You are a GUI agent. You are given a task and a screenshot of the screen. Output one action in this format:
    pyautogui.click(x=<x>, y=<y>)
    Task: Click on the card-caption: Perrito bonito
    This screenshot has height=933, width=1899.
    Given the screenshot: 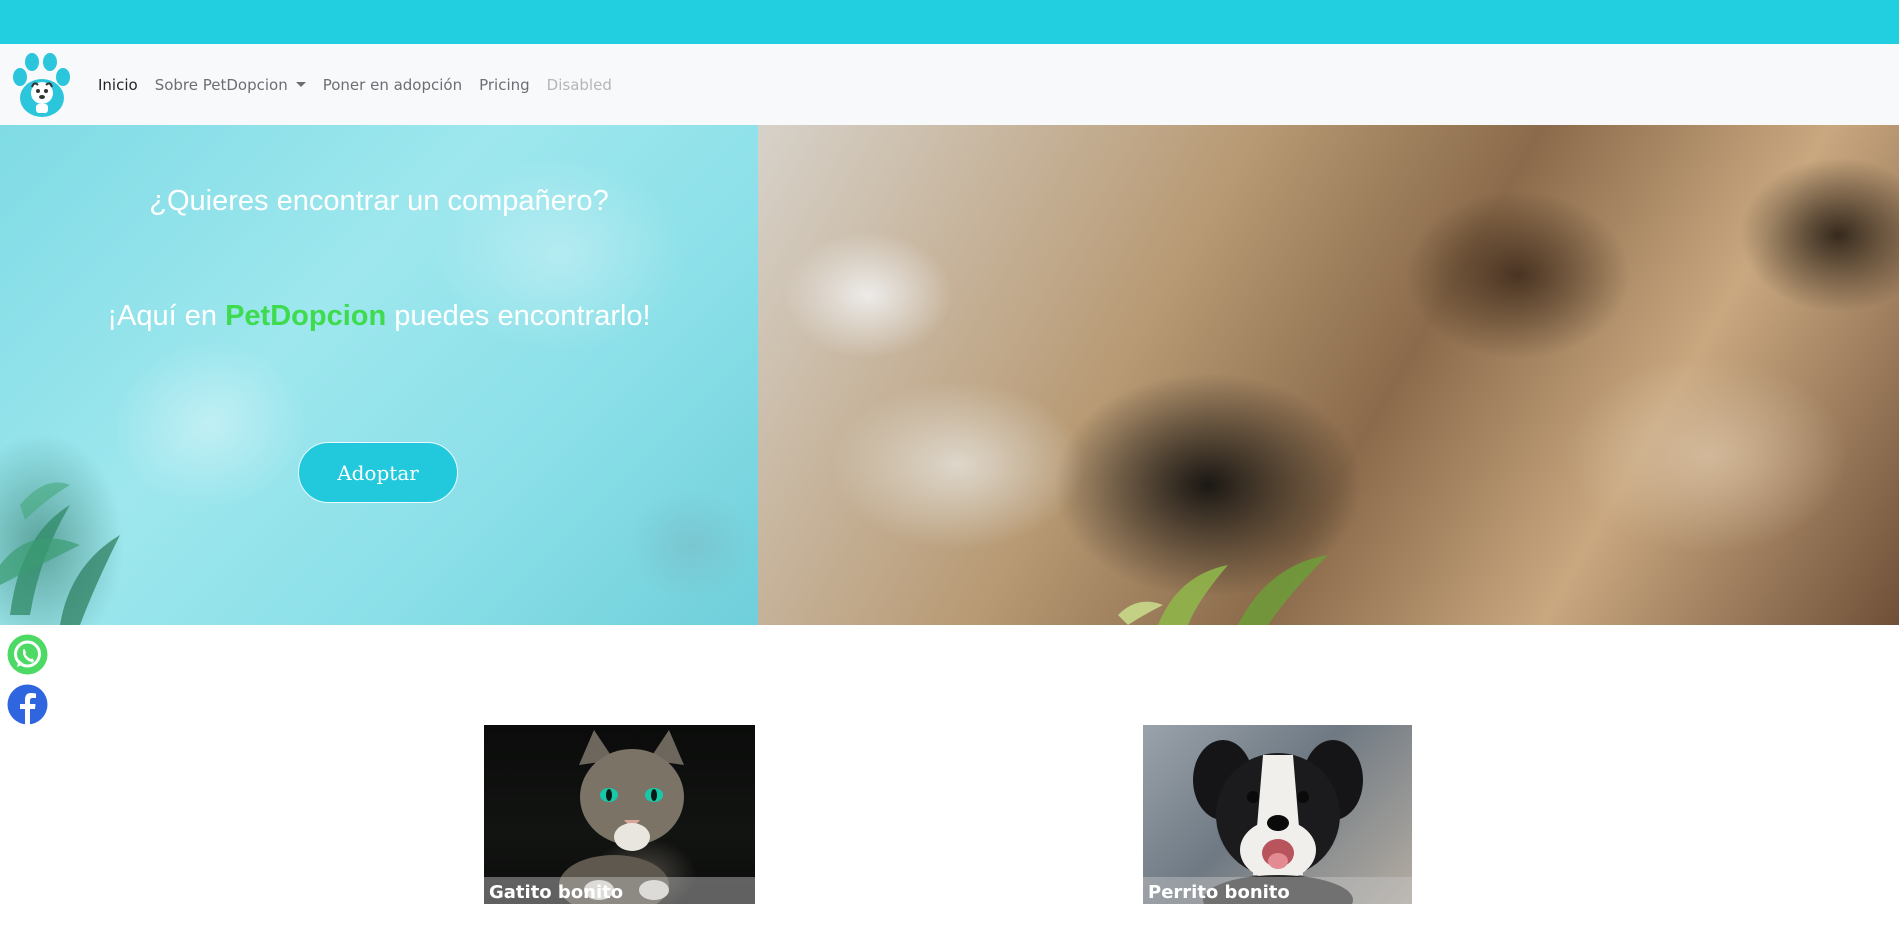 What is the action you would take?
    pyautogui.click(x=1277, y=890)
    